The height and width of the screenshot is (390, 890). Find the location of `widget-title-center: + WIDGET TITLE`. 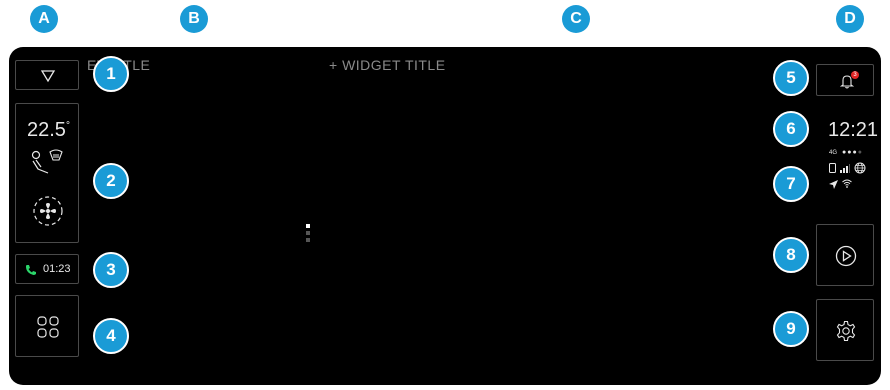

widget-title-center: + WIDGET TITLE is located at coordinates (387, 65).